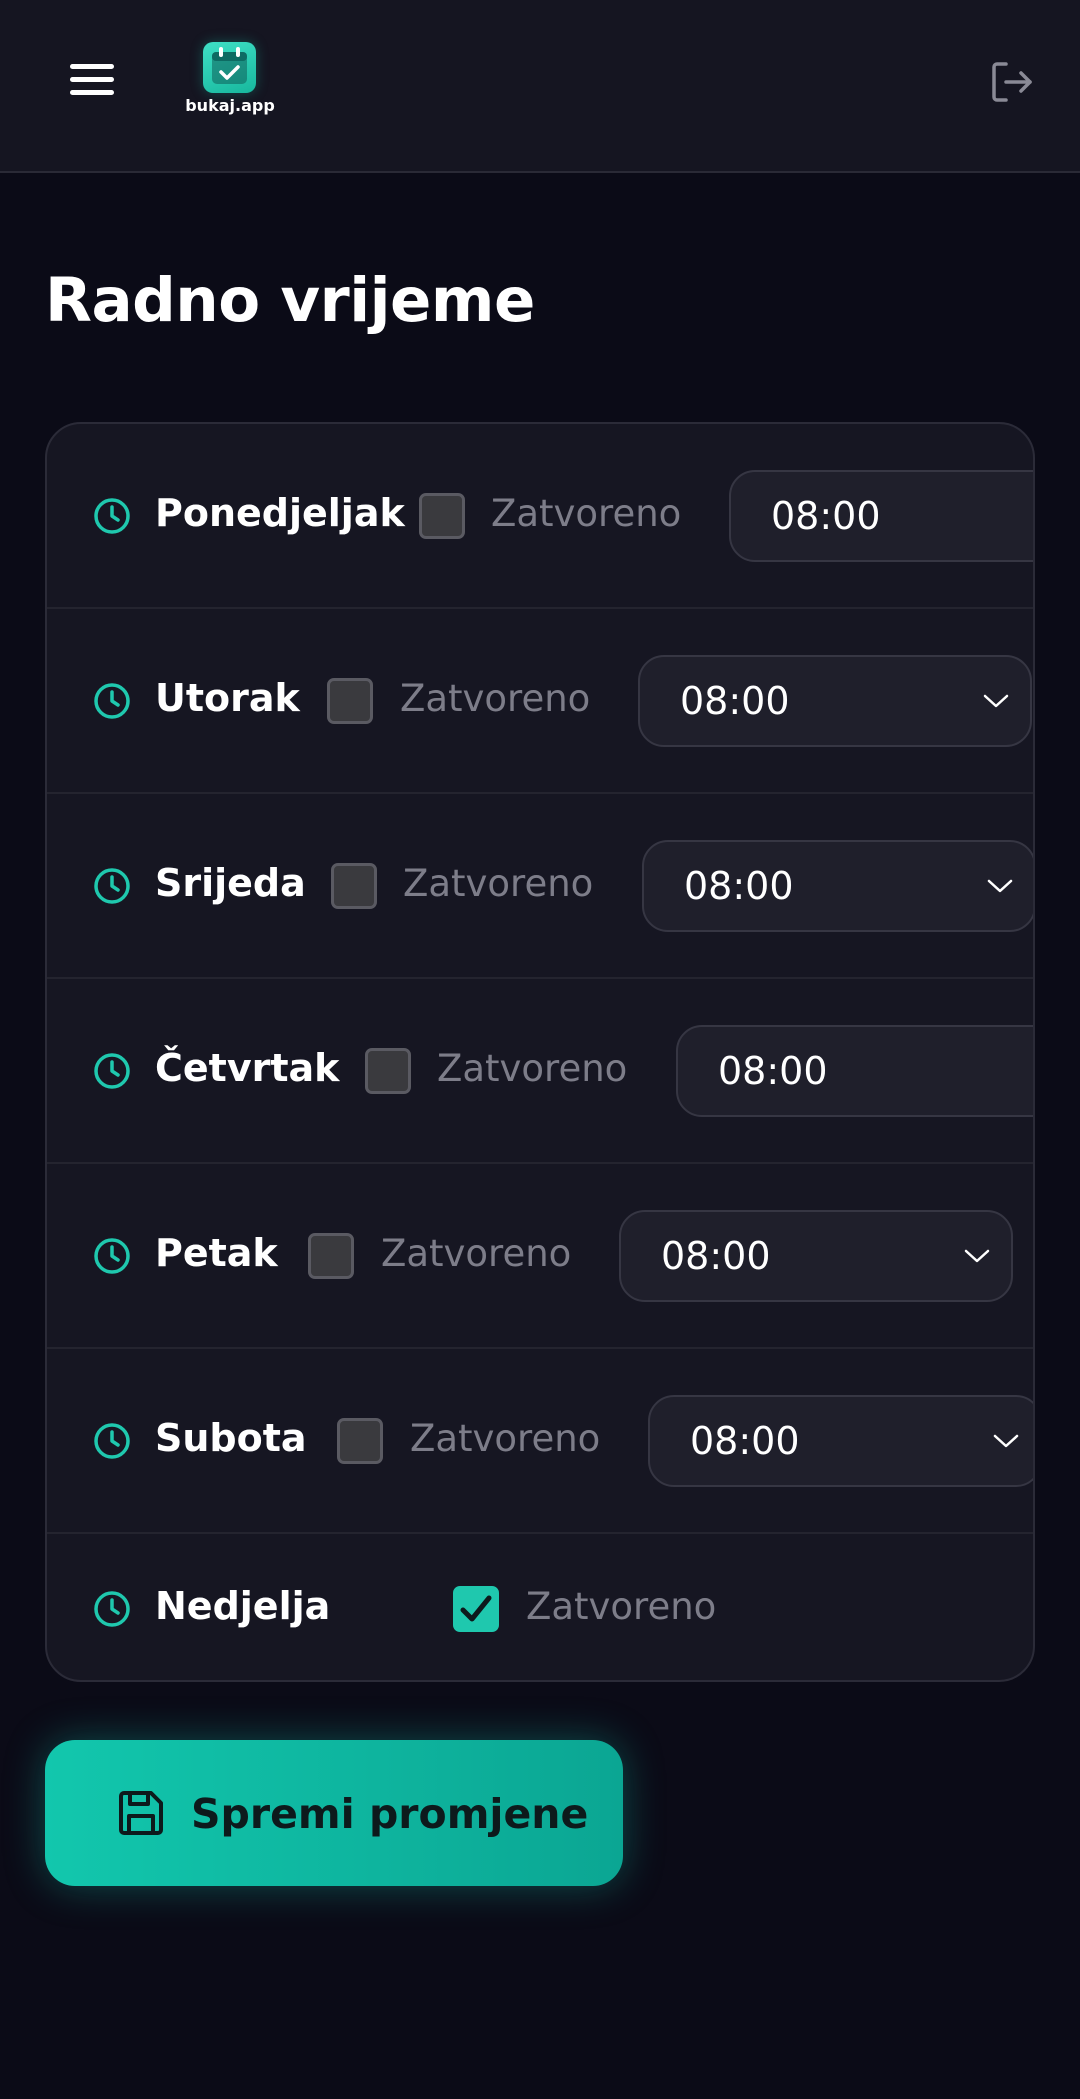  Describe the element at coordinates (540, 86) in the screenshot. I see `top-bar: bukaj.app` at that location.